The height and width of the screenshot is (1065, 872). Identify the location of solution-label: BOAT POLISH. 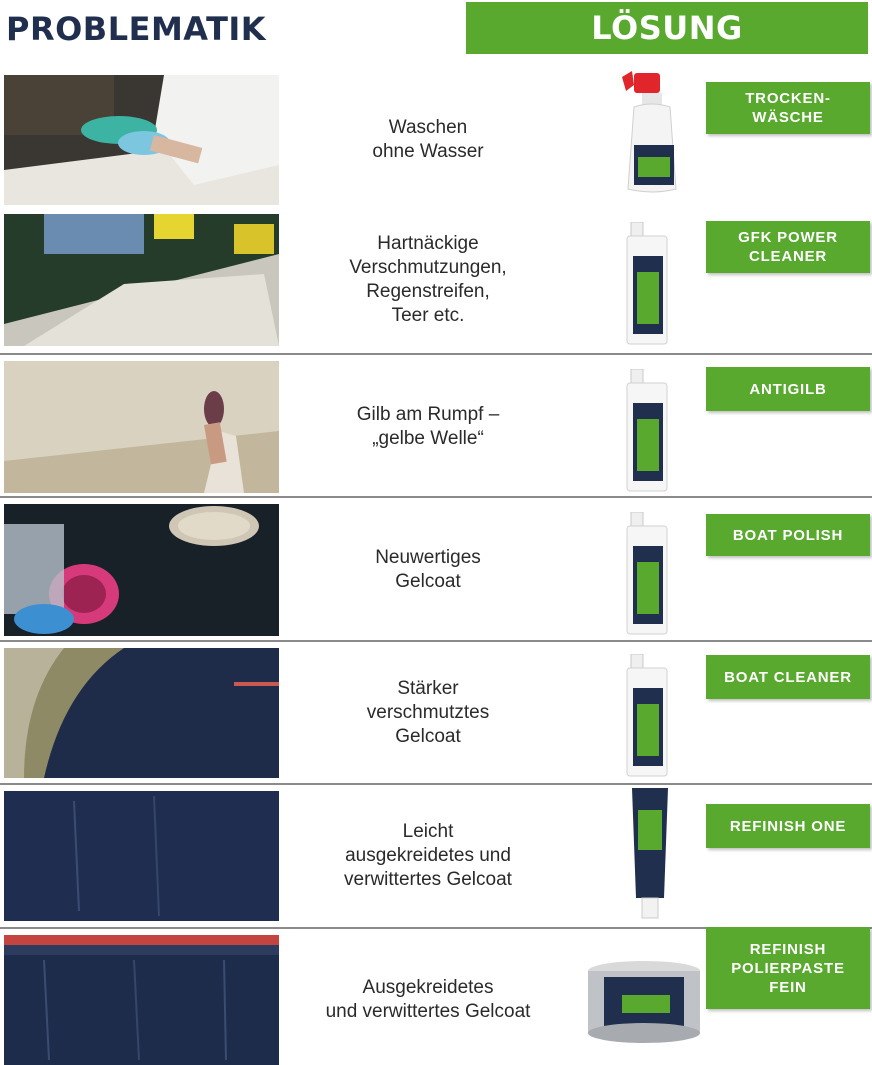
(788, 535).